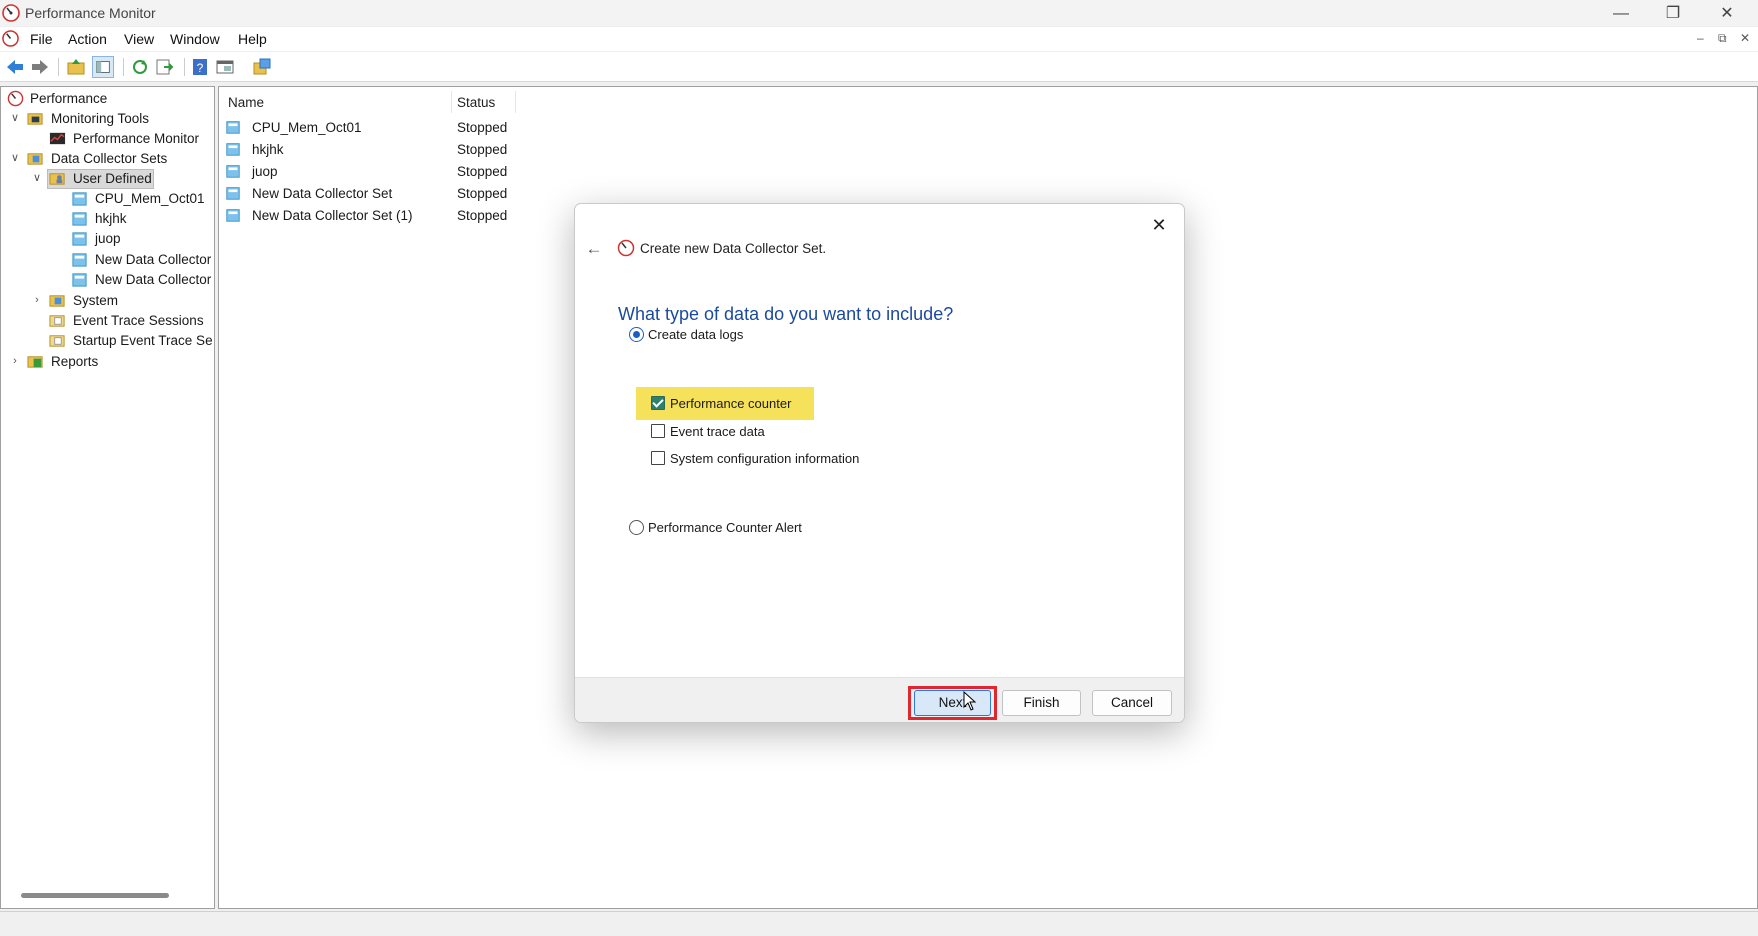 The image size is (1758, 936). I want to click on horizontal-scrollbar, so click(95, 895).